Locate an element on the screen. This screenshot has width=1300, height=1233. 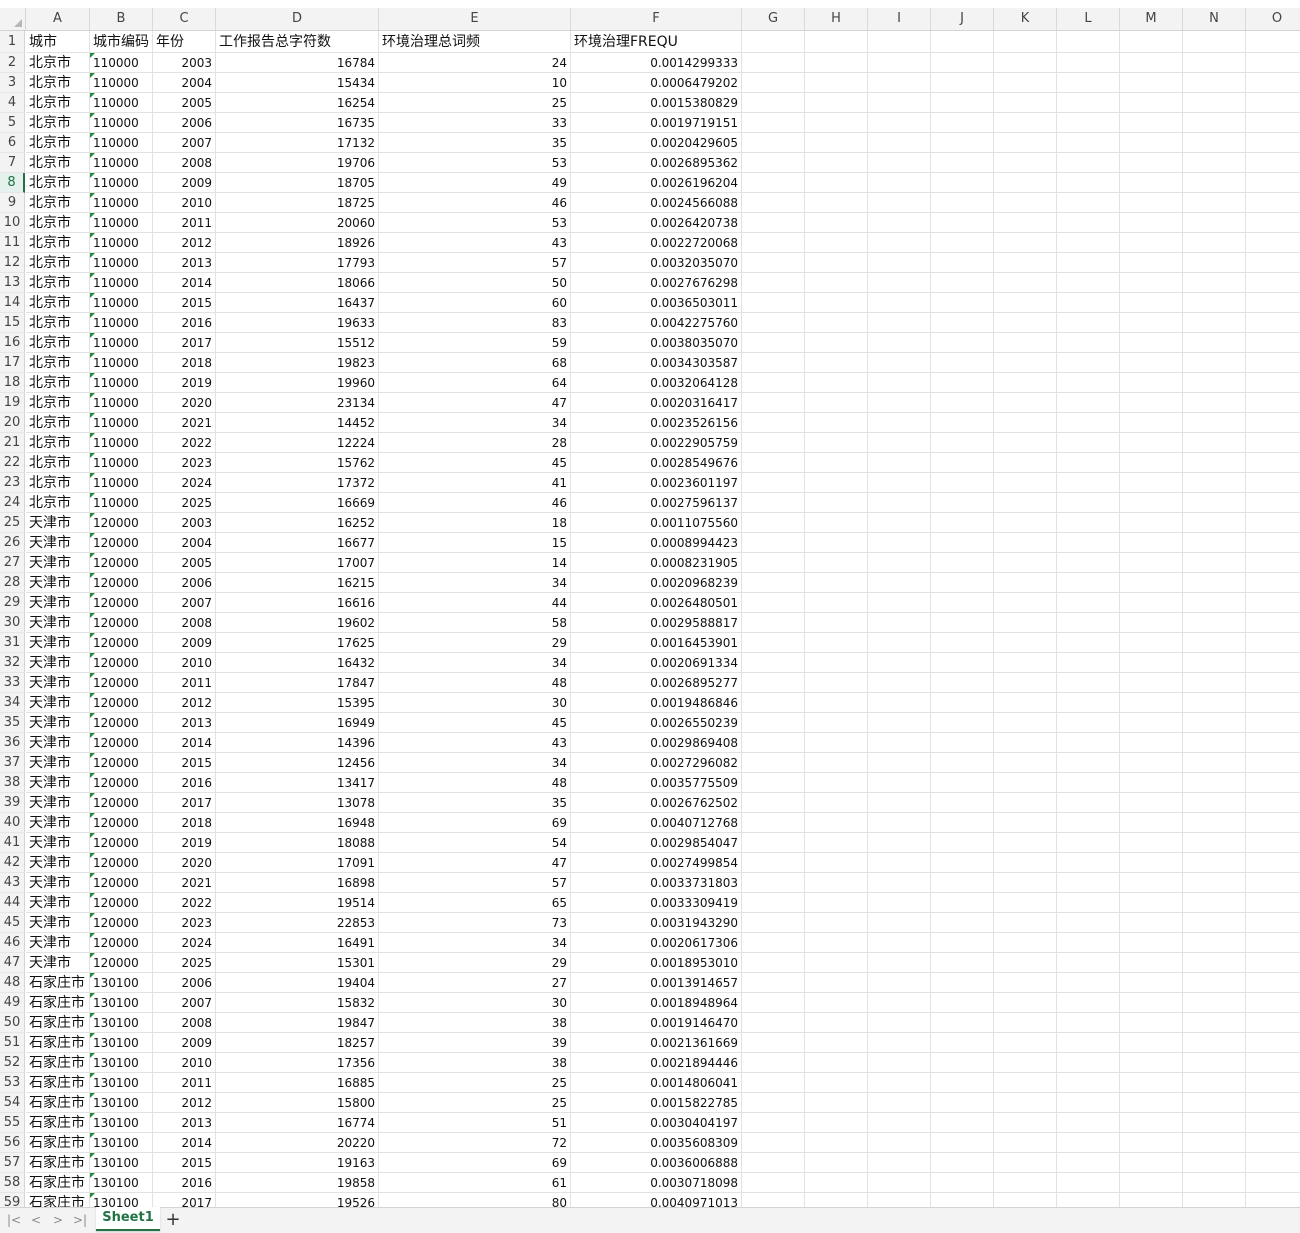
term-frequency-cell: 41 is located at coordinates (475, 483).